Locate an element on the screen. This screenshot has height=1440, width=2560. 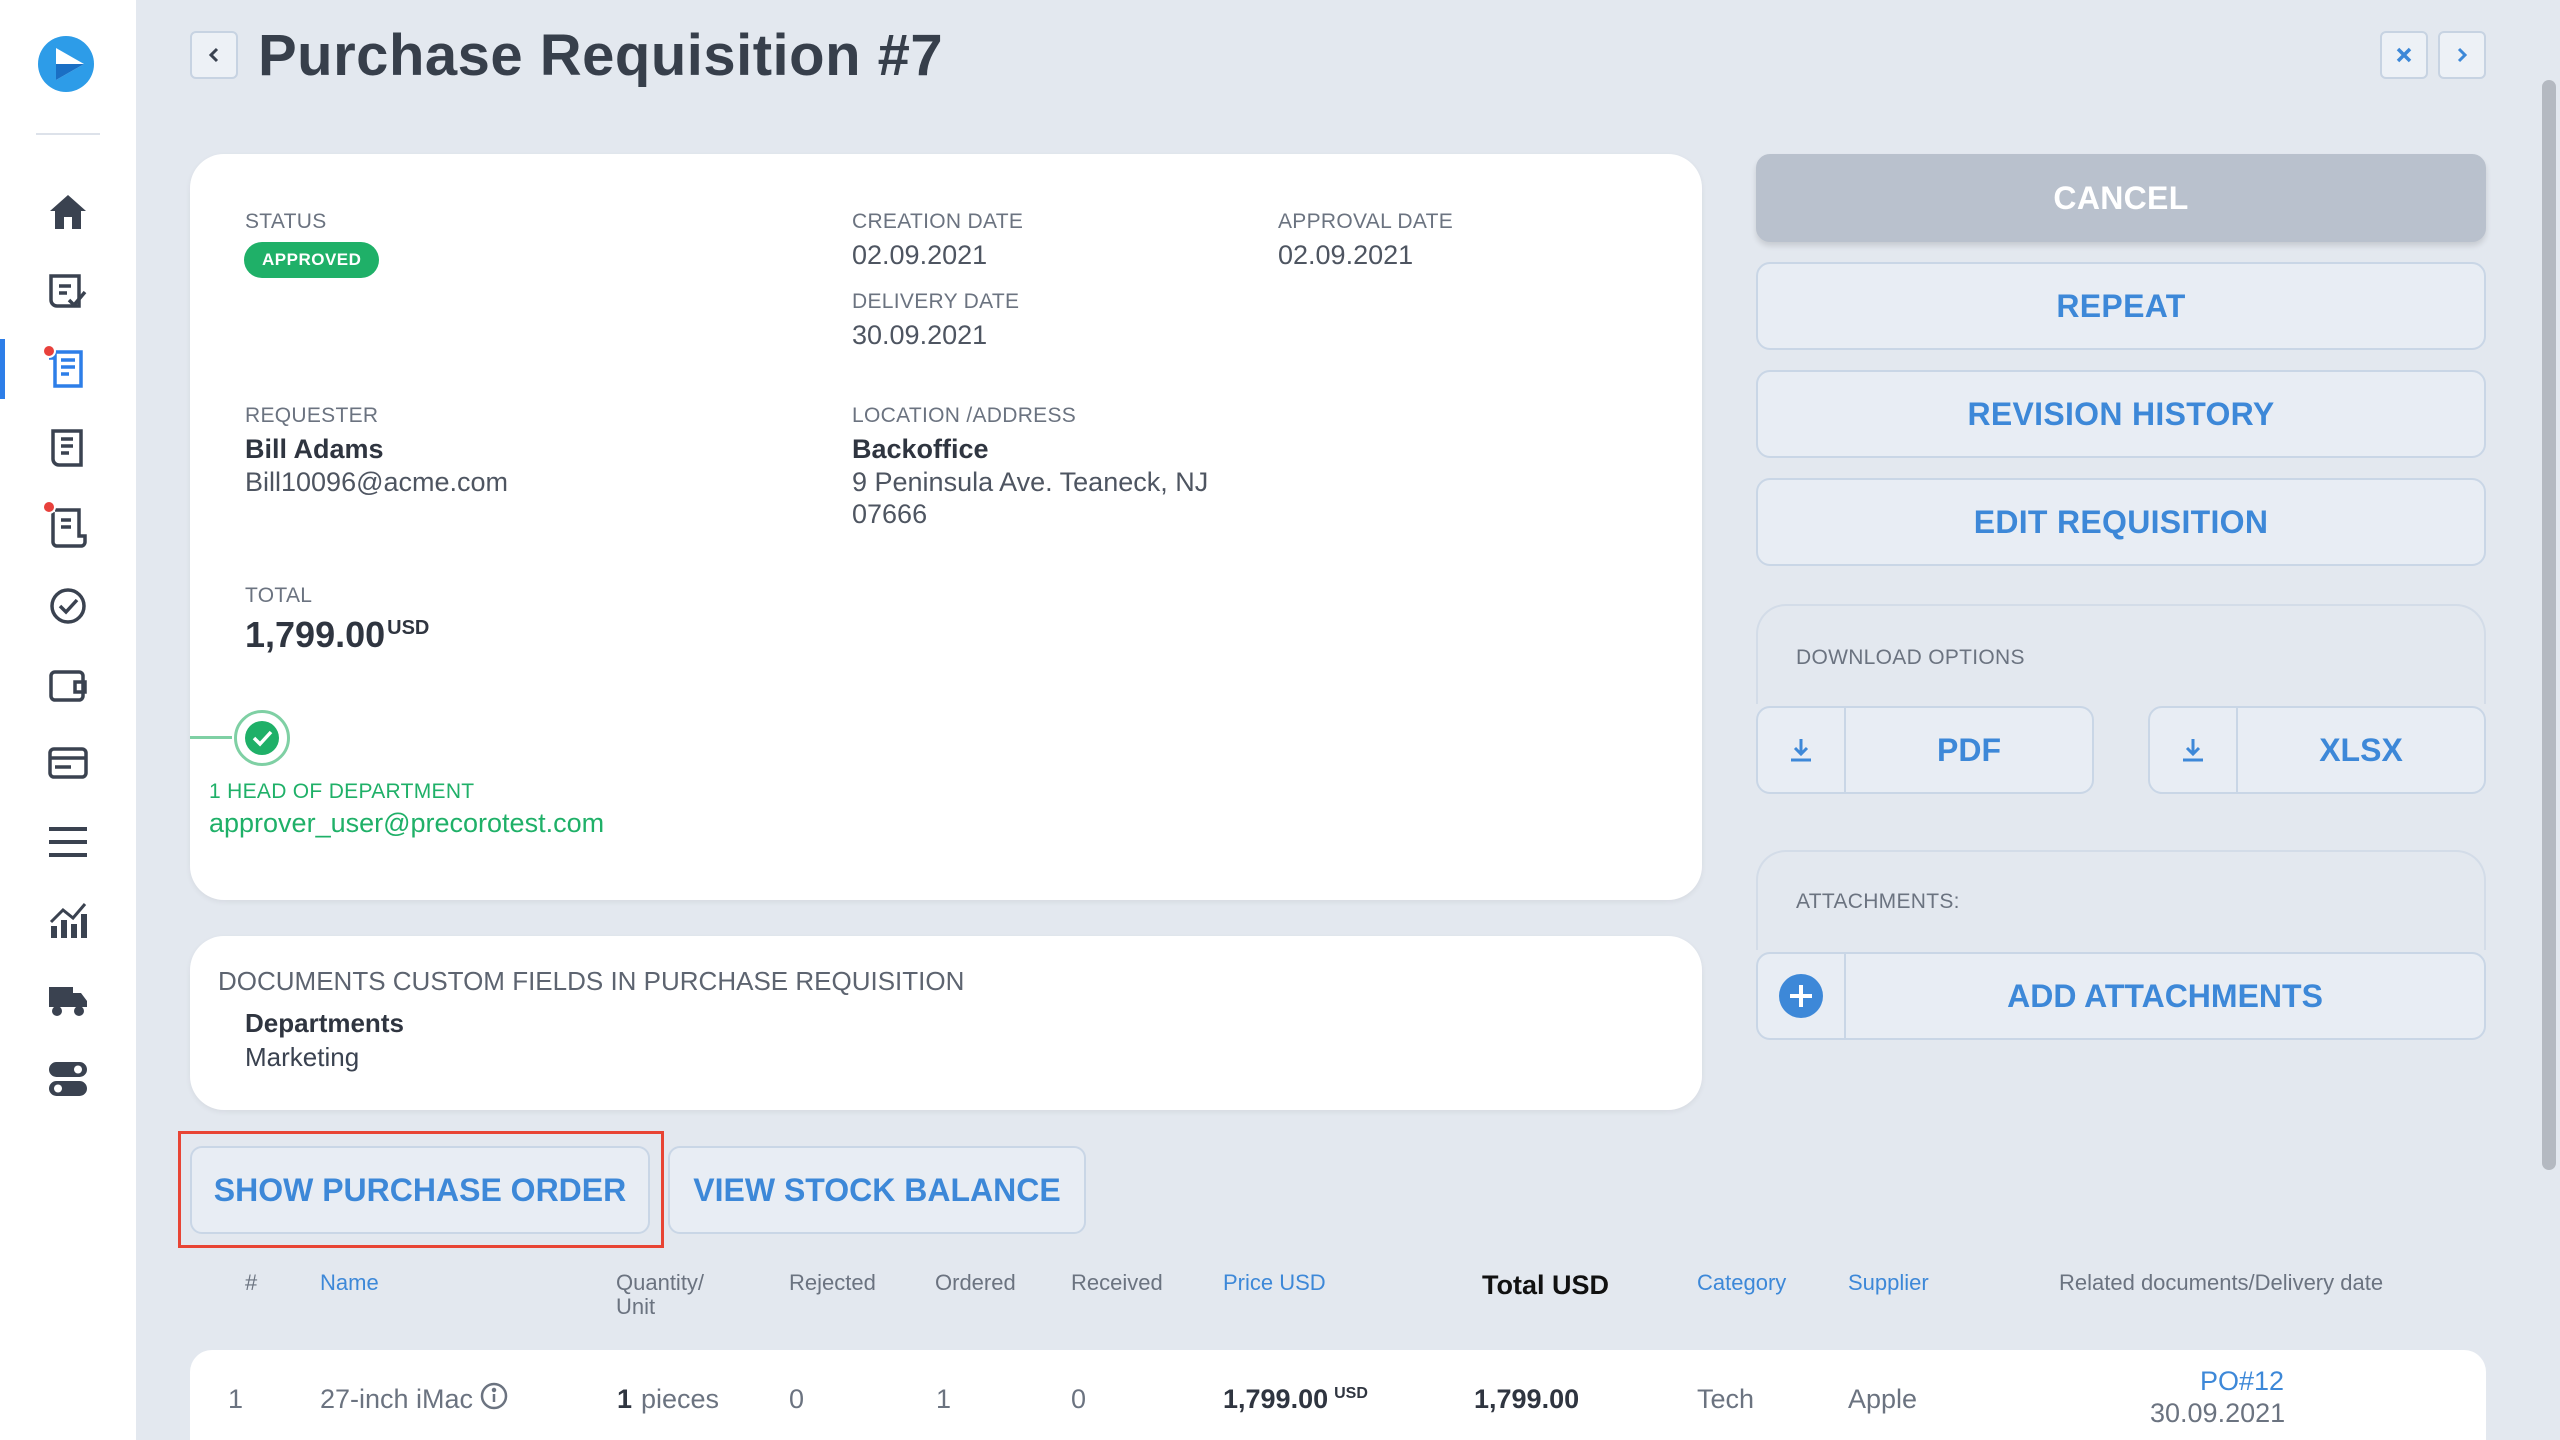
sidebar-item-requisitions is located at coordinates (68, 369).